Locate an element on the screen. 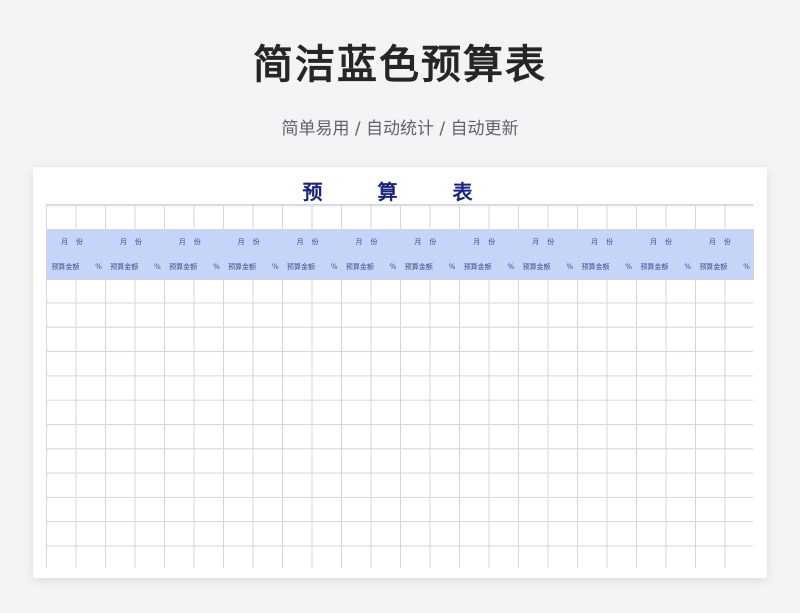  page-subtitle: 简单易用 / 自动统计 / 自动更新 is located at coordinates (400, 129).